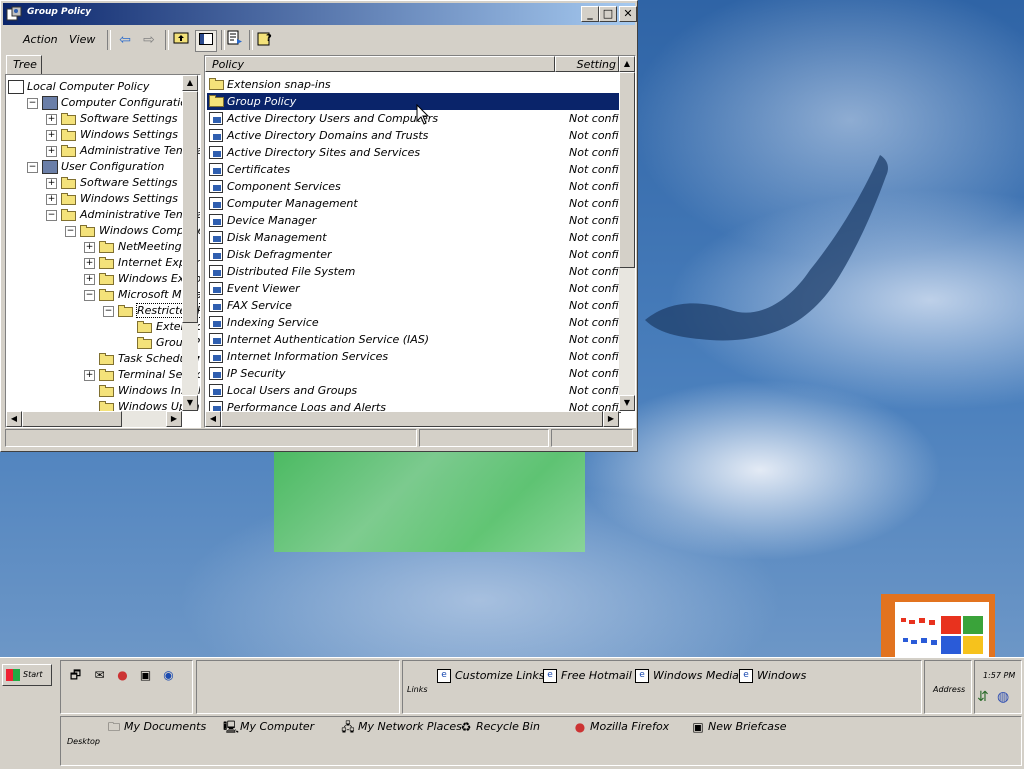  I want to click on tree-item: Local Computer Policy, so click(78, 87).